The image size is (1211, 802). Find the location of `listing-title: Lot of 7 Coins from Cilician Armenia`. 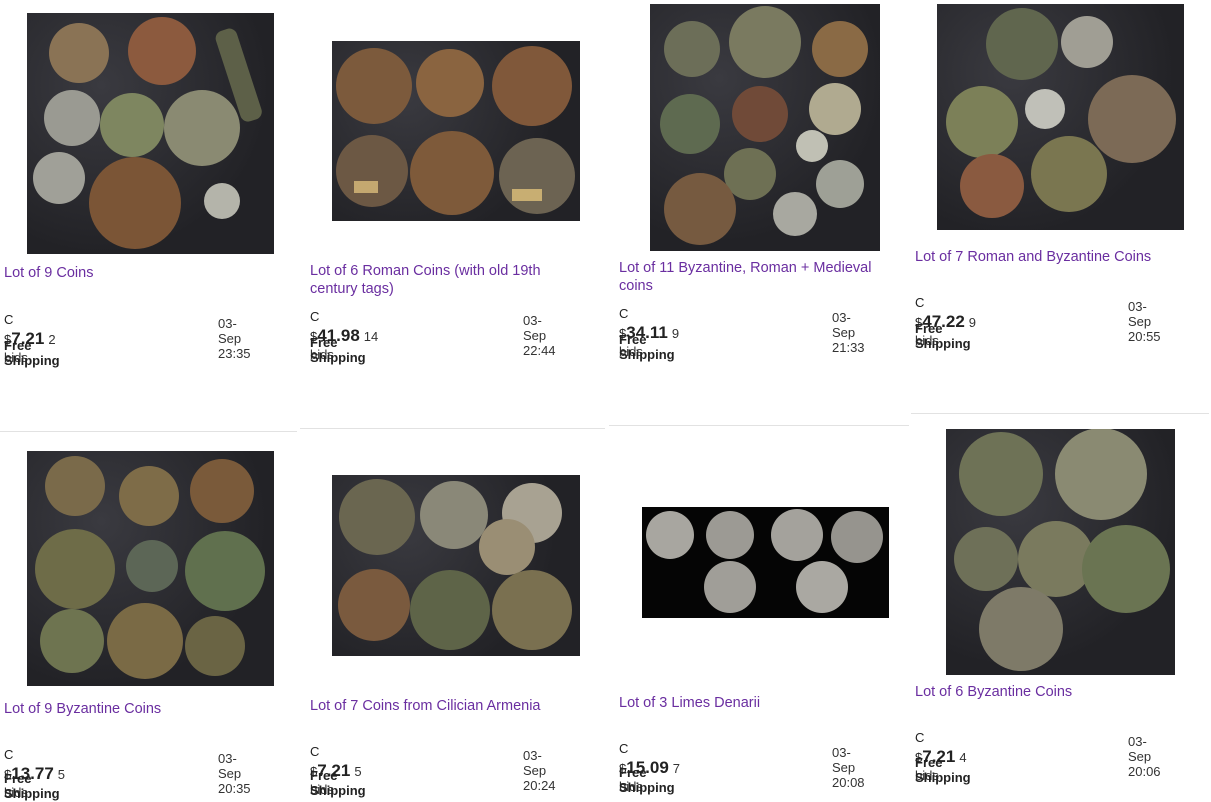

listing-title: Lot of 7 Coins from Cilician Armenia is located at coordinates (450, 706).